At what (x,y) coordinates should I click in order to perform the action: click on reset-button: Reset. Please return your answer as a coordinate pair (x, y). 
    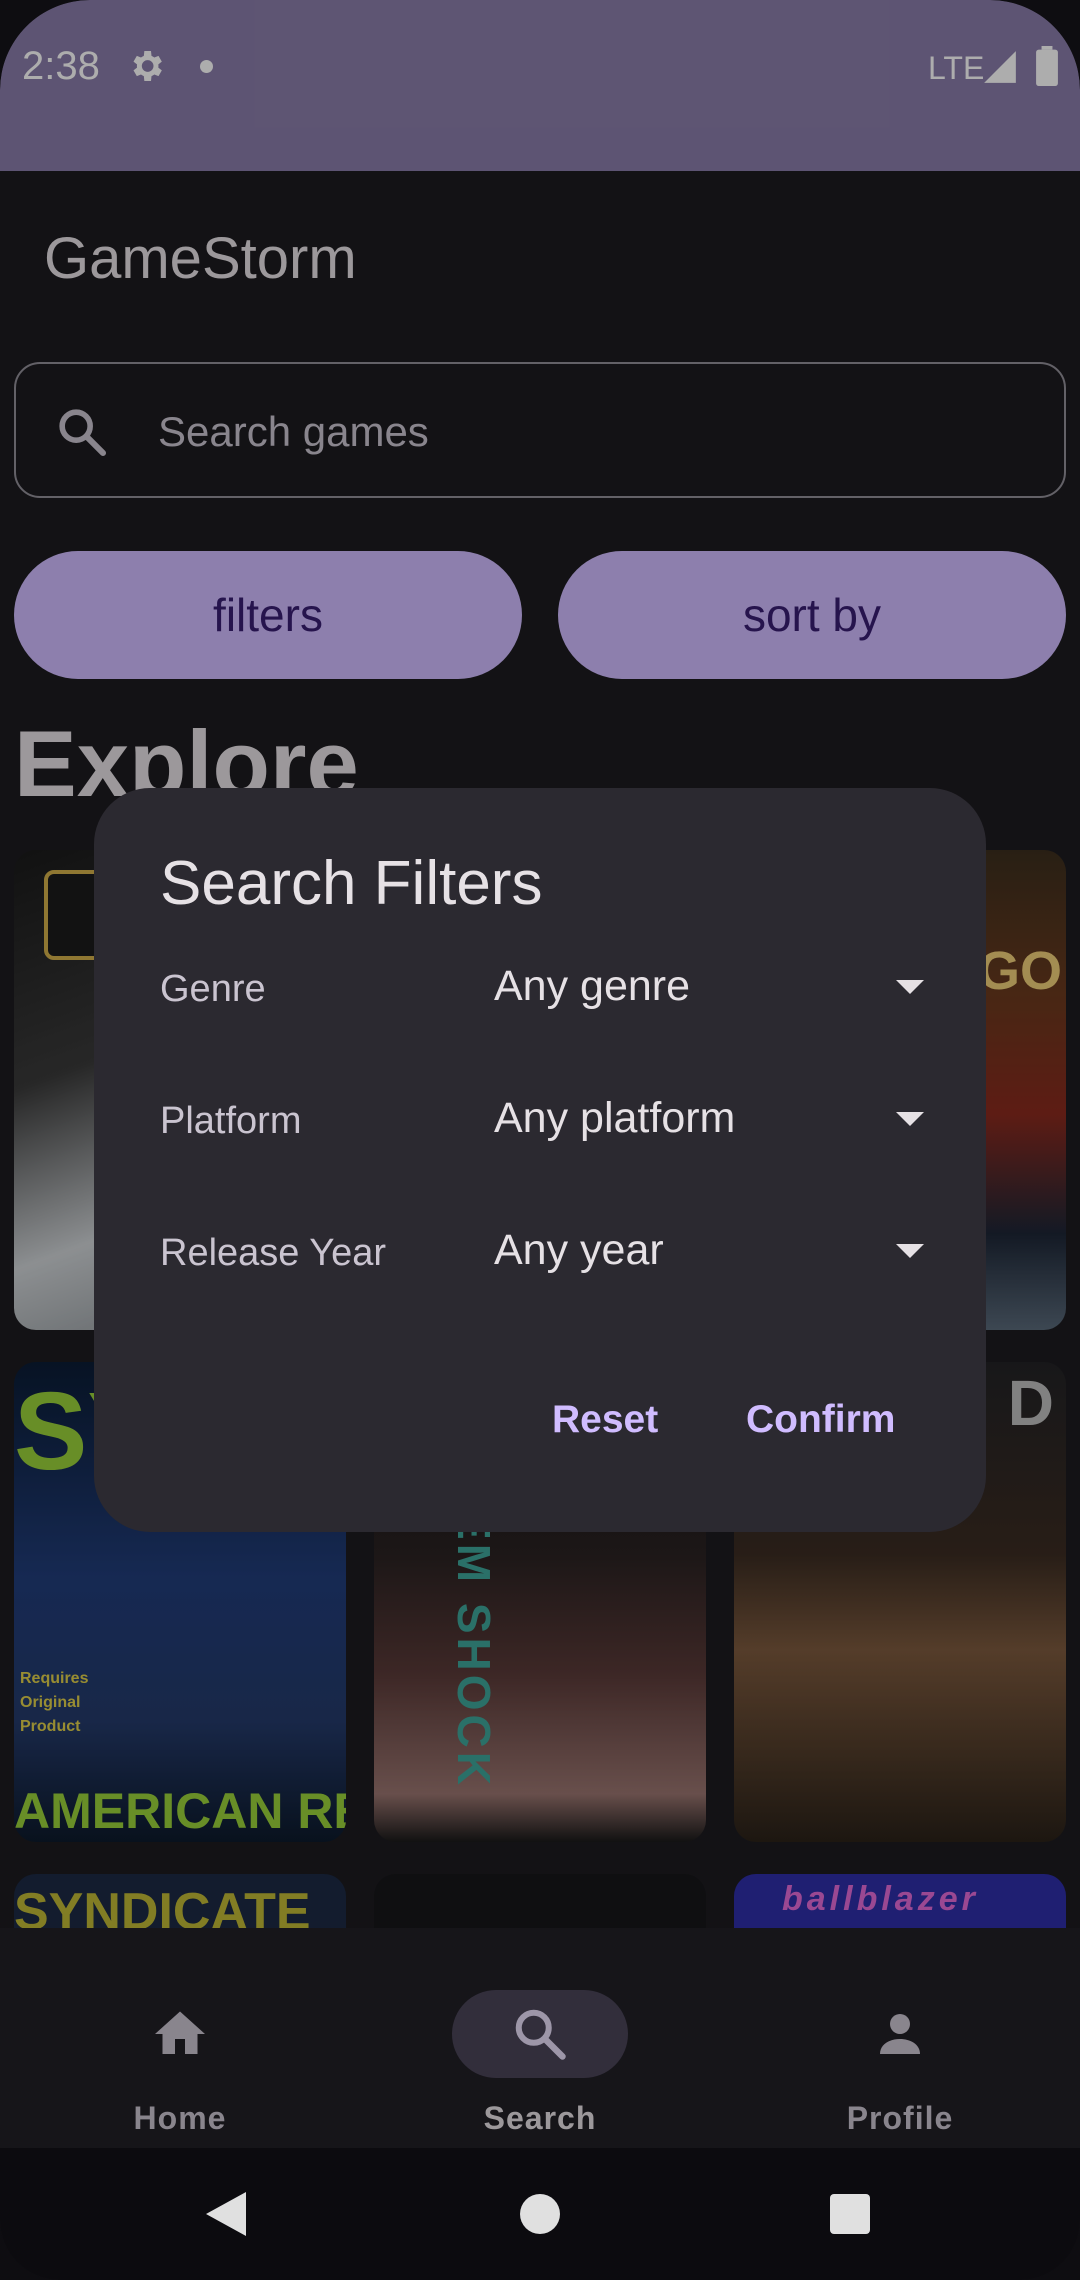
    Looking at the image, I should click on (605, 1420).